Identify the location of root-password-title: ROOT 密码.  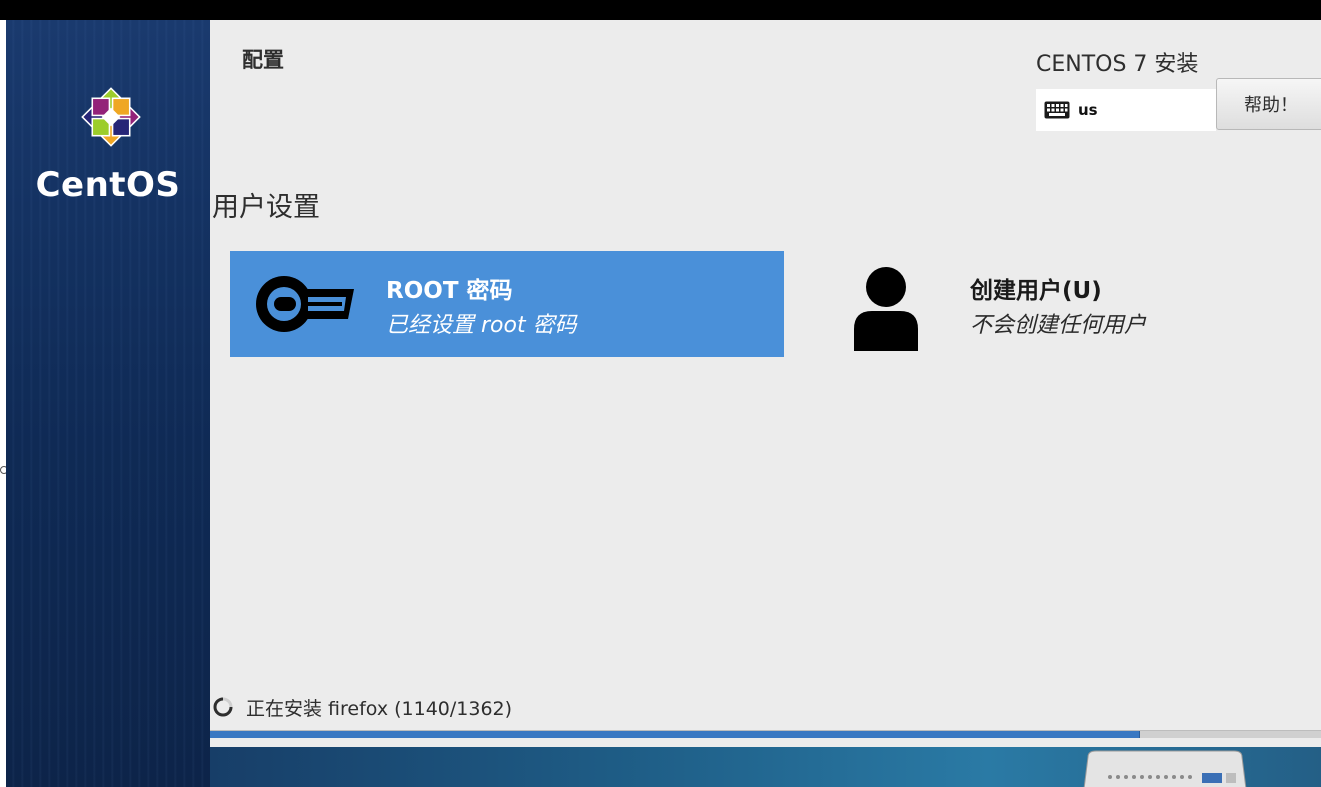
(449, 291).